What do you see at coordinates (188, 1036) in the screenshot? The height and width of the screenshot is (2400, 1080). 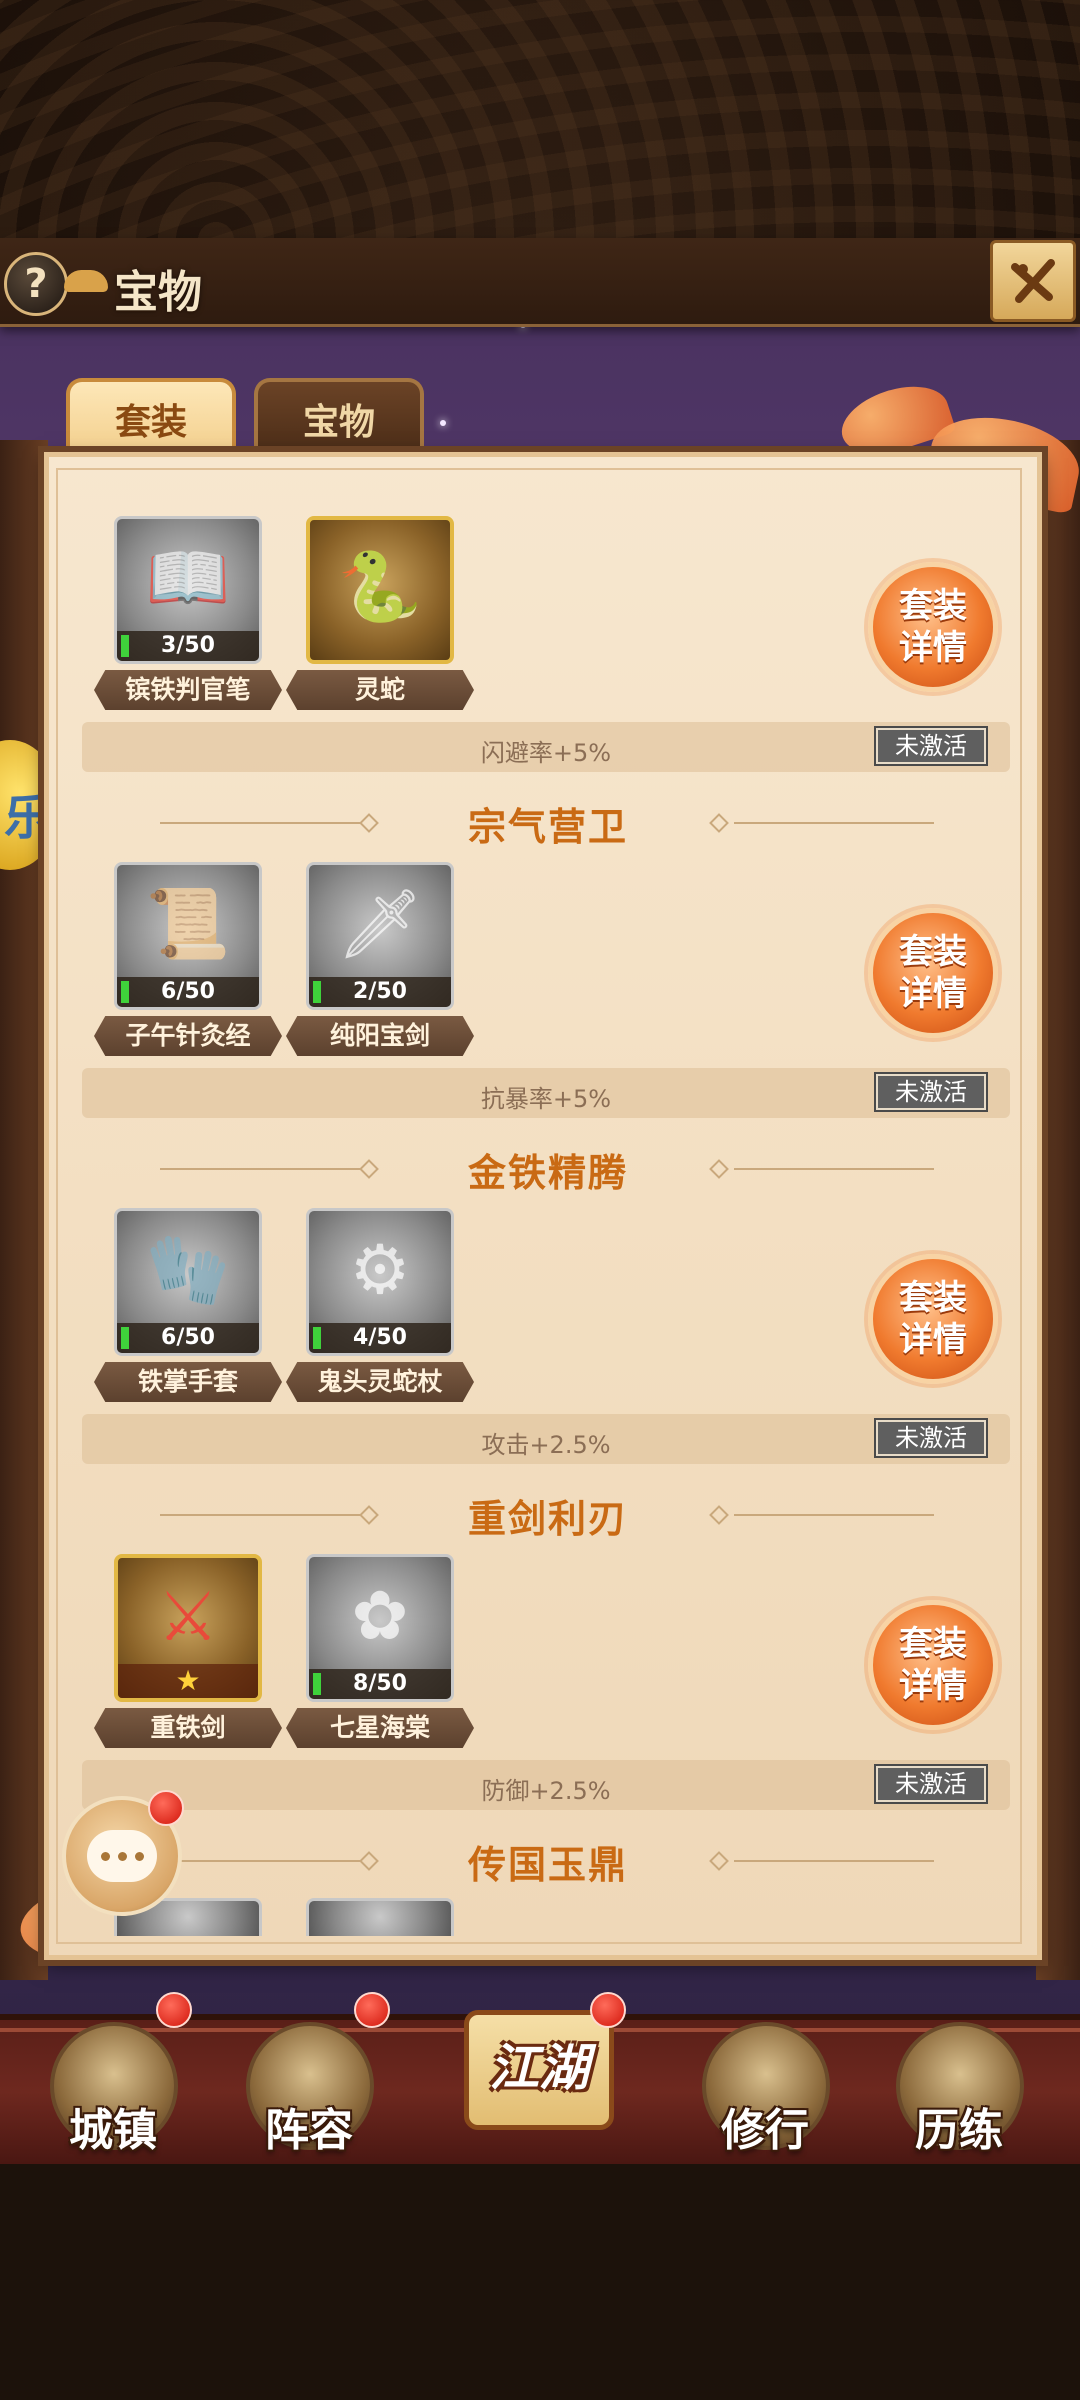 I see `item-name: 子午针灸经` at bounding box center [188, 1036].